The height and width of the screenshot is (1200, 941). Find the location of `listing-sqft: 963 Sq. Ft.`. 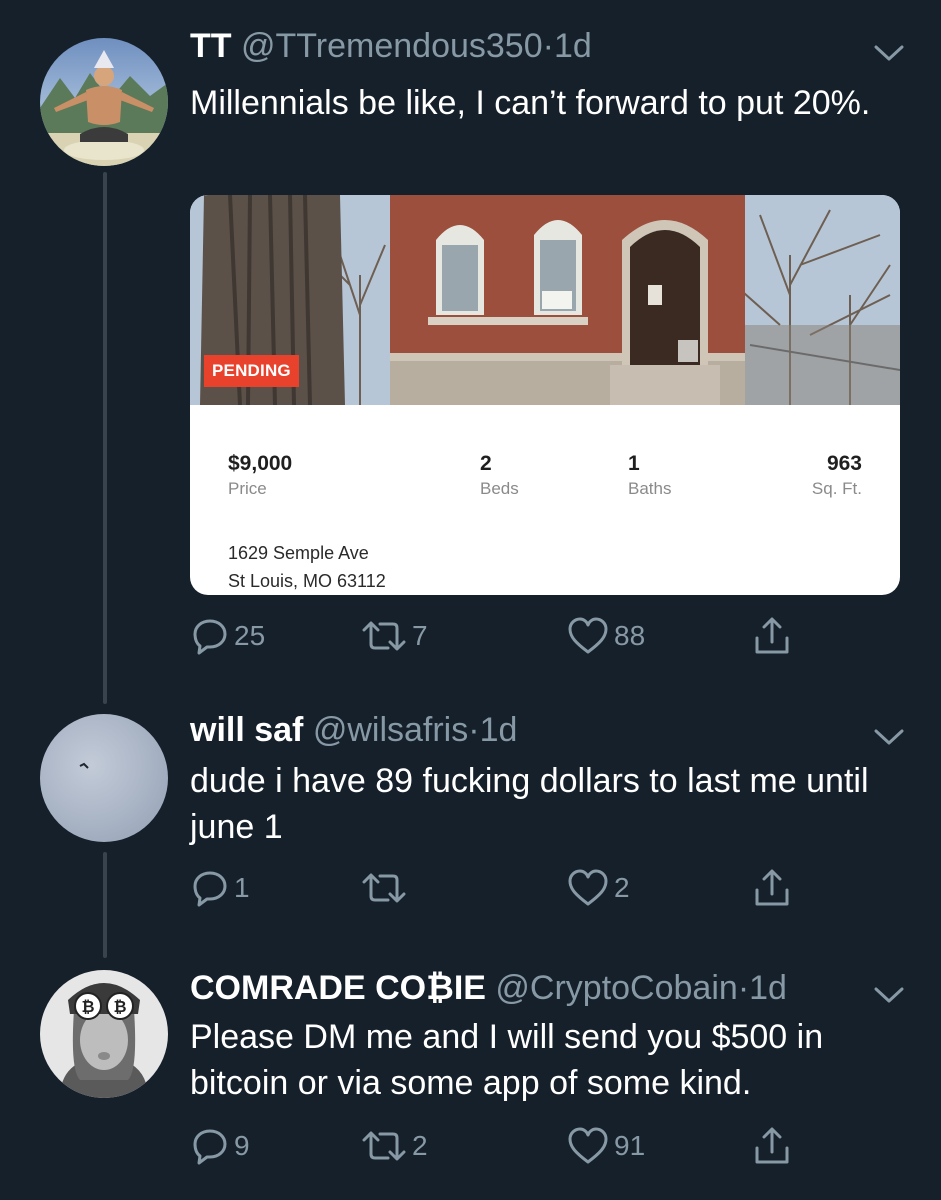

listing-sqft: 963 Sq. Ft. is located at coordinates (837, 476).